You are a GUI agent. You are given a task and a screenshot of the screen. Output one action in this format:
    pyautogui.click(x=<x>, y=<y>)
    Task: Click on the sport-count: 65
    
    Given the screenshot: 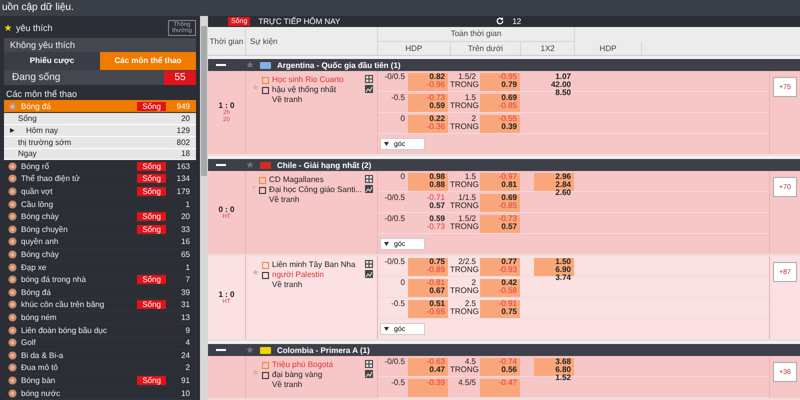 What is the action you would take?
    pyautogui.click(x=185, y=254)
    